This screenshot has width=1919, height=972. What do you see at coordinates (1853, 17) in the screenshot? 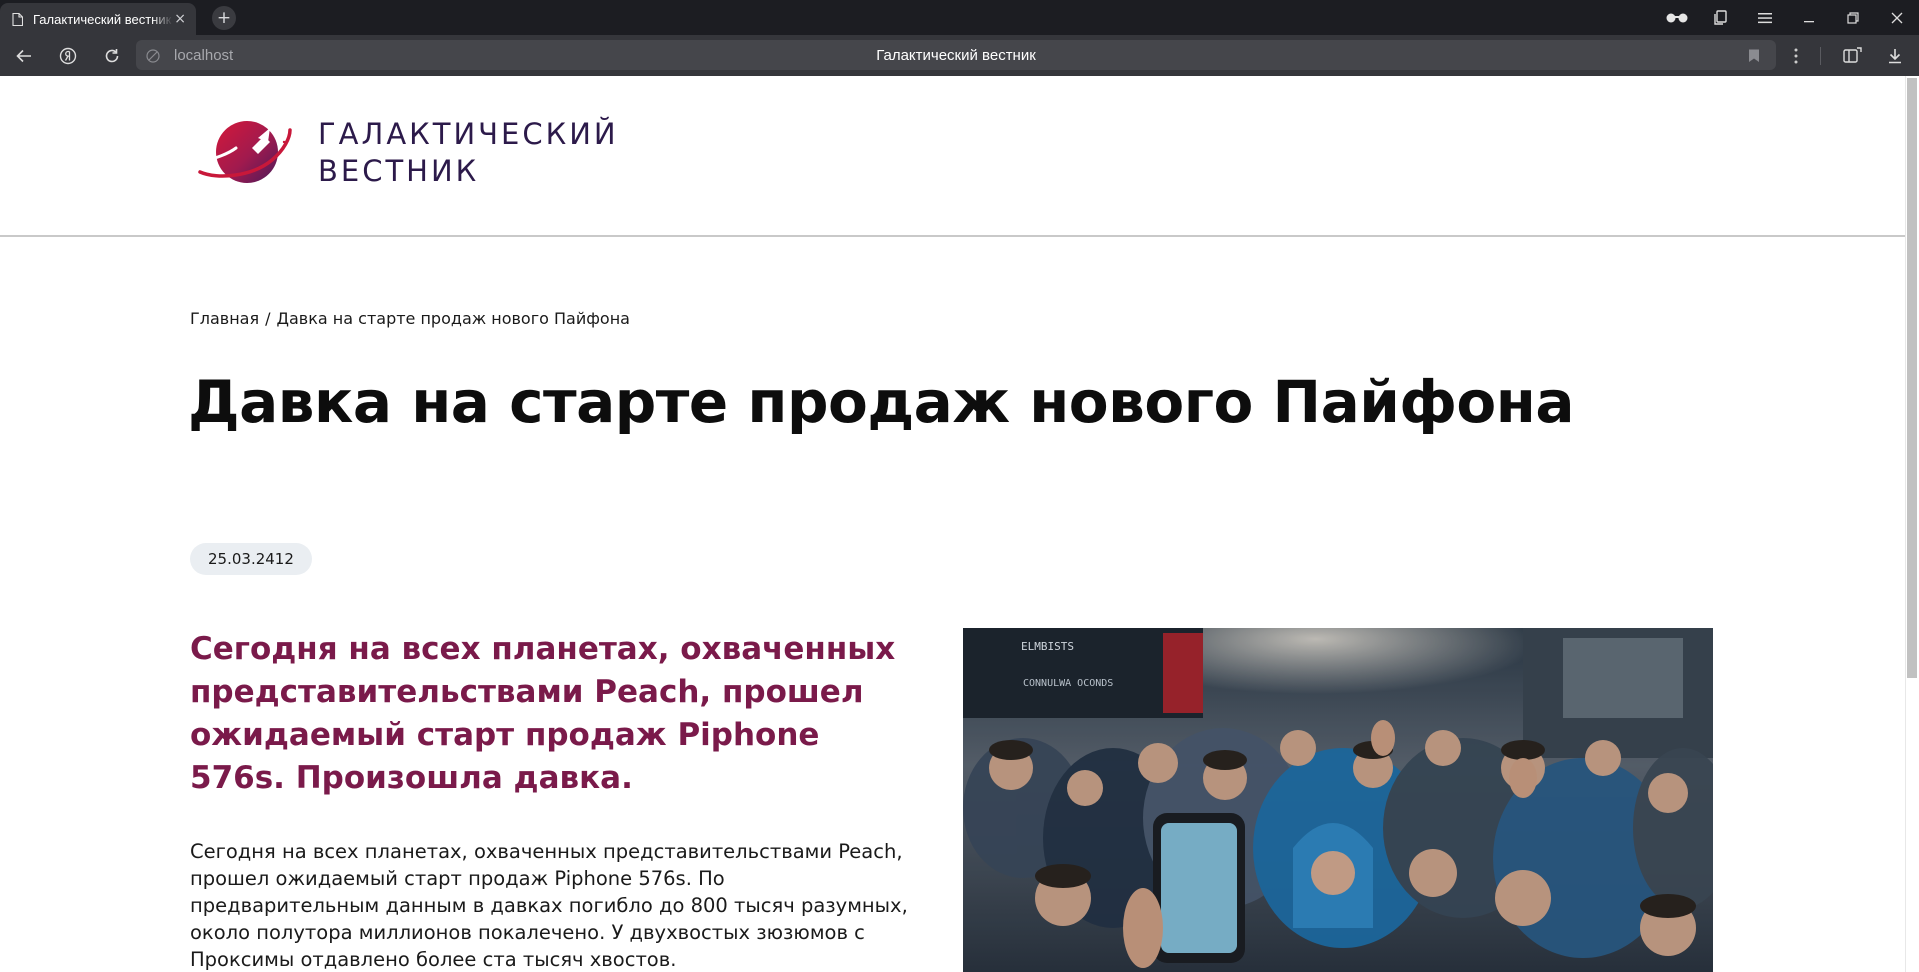
I see `restore-icon` at bounding box center [1853, 17].